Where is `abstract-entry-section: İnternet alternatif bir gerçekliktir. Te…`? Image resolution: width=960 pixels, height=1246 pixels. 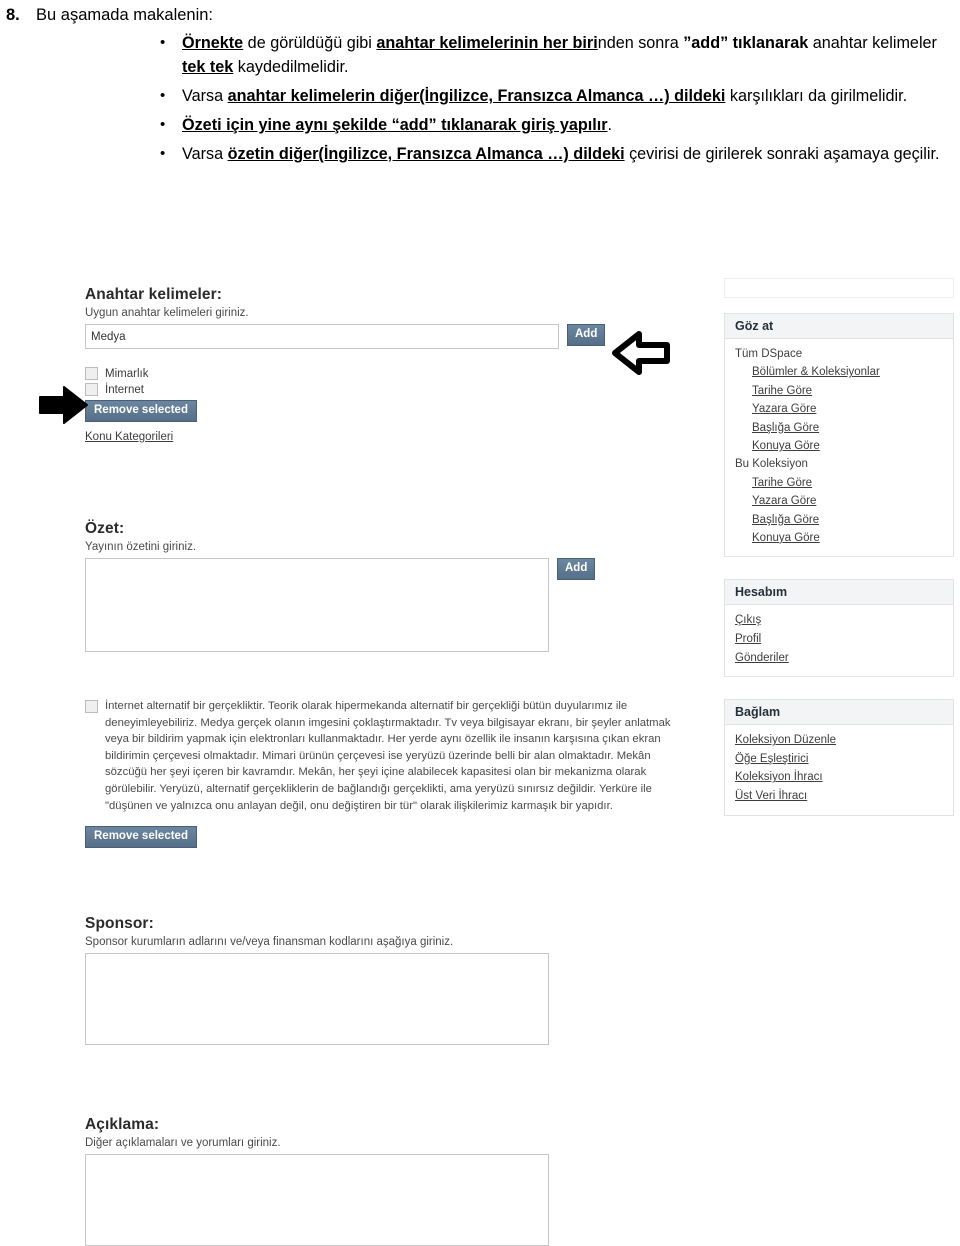
abstract-entry-section: İnternet alternatif bir gerçekliktir. Te… is located at coordinates (392, 773).